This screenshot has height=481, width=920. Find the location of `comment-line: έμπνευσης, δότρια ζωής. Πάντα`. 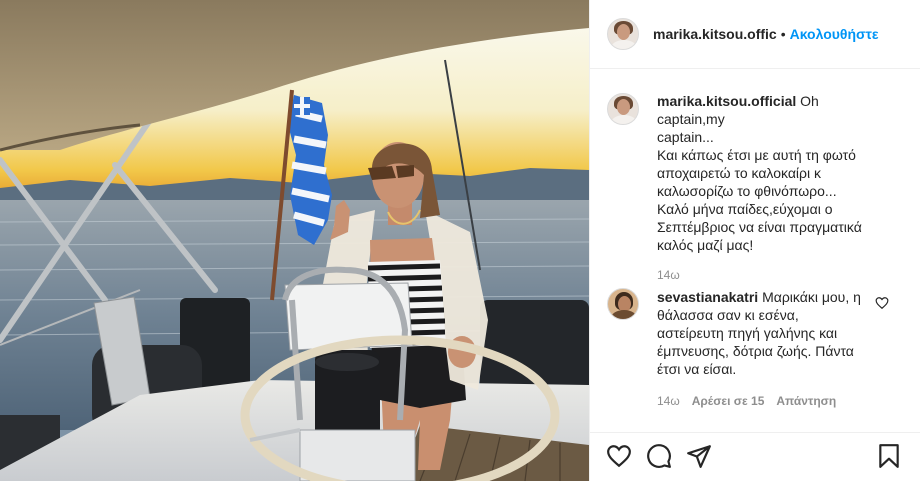

comment-line: έμπνευσης, δότρια ζωής. Πάντα is located at coordinates (755, 351).